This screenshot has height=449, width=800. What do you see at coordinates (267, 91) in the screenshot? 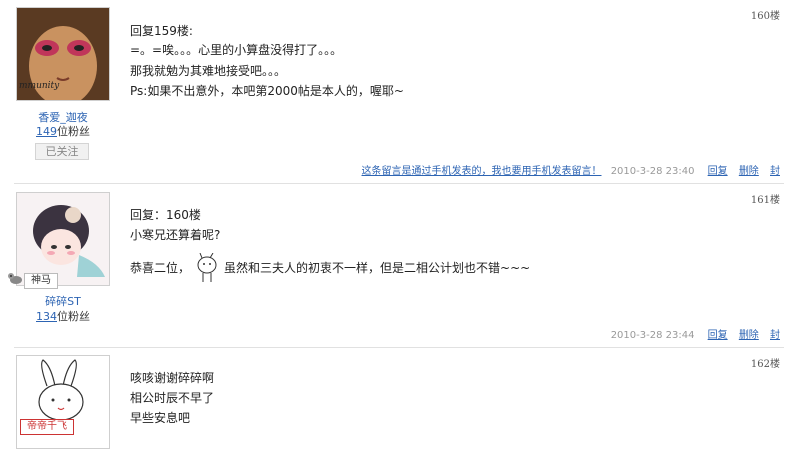
I see `post-text-line: Ps:如果不出意外，本吧第2000帖是本人的，喔耶~` at bounding box center [267, 91].